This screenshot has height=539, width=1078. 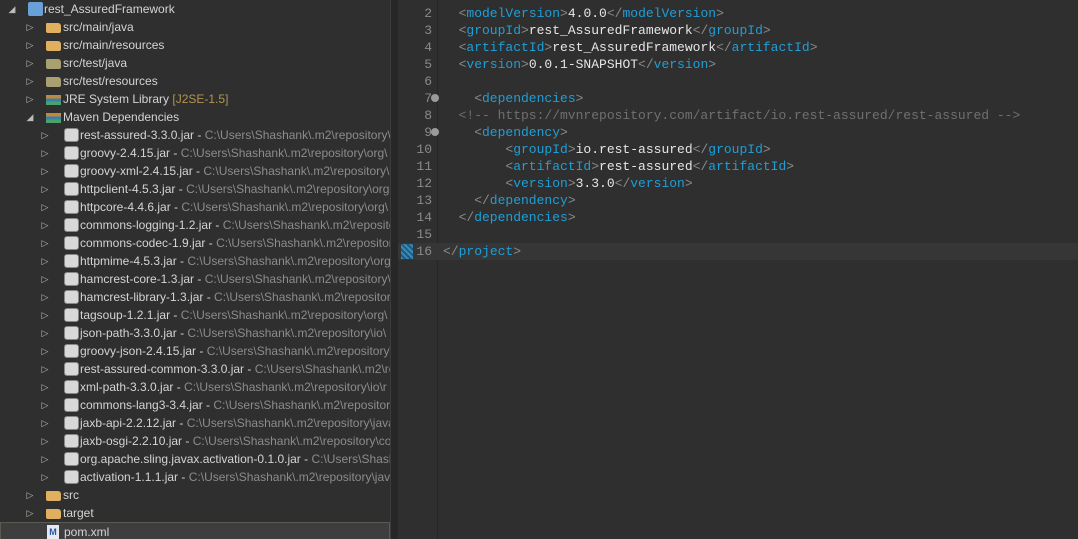 I want to click on code-line: 11 <artifactId>rest-assured</artifactId>, so click(x=738, y=166).